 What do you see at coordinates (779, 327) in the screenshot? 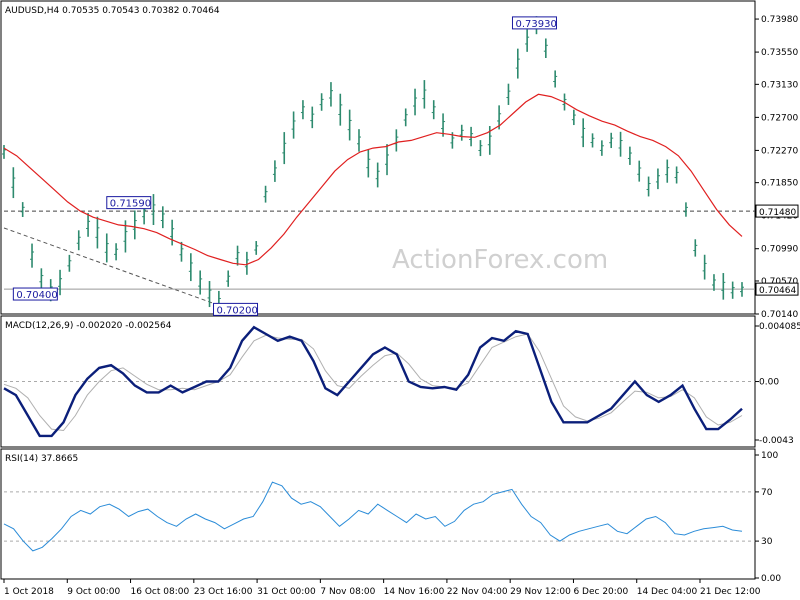
I see `macd-axis-label: 0.004085` at bounding box center [779, 327].